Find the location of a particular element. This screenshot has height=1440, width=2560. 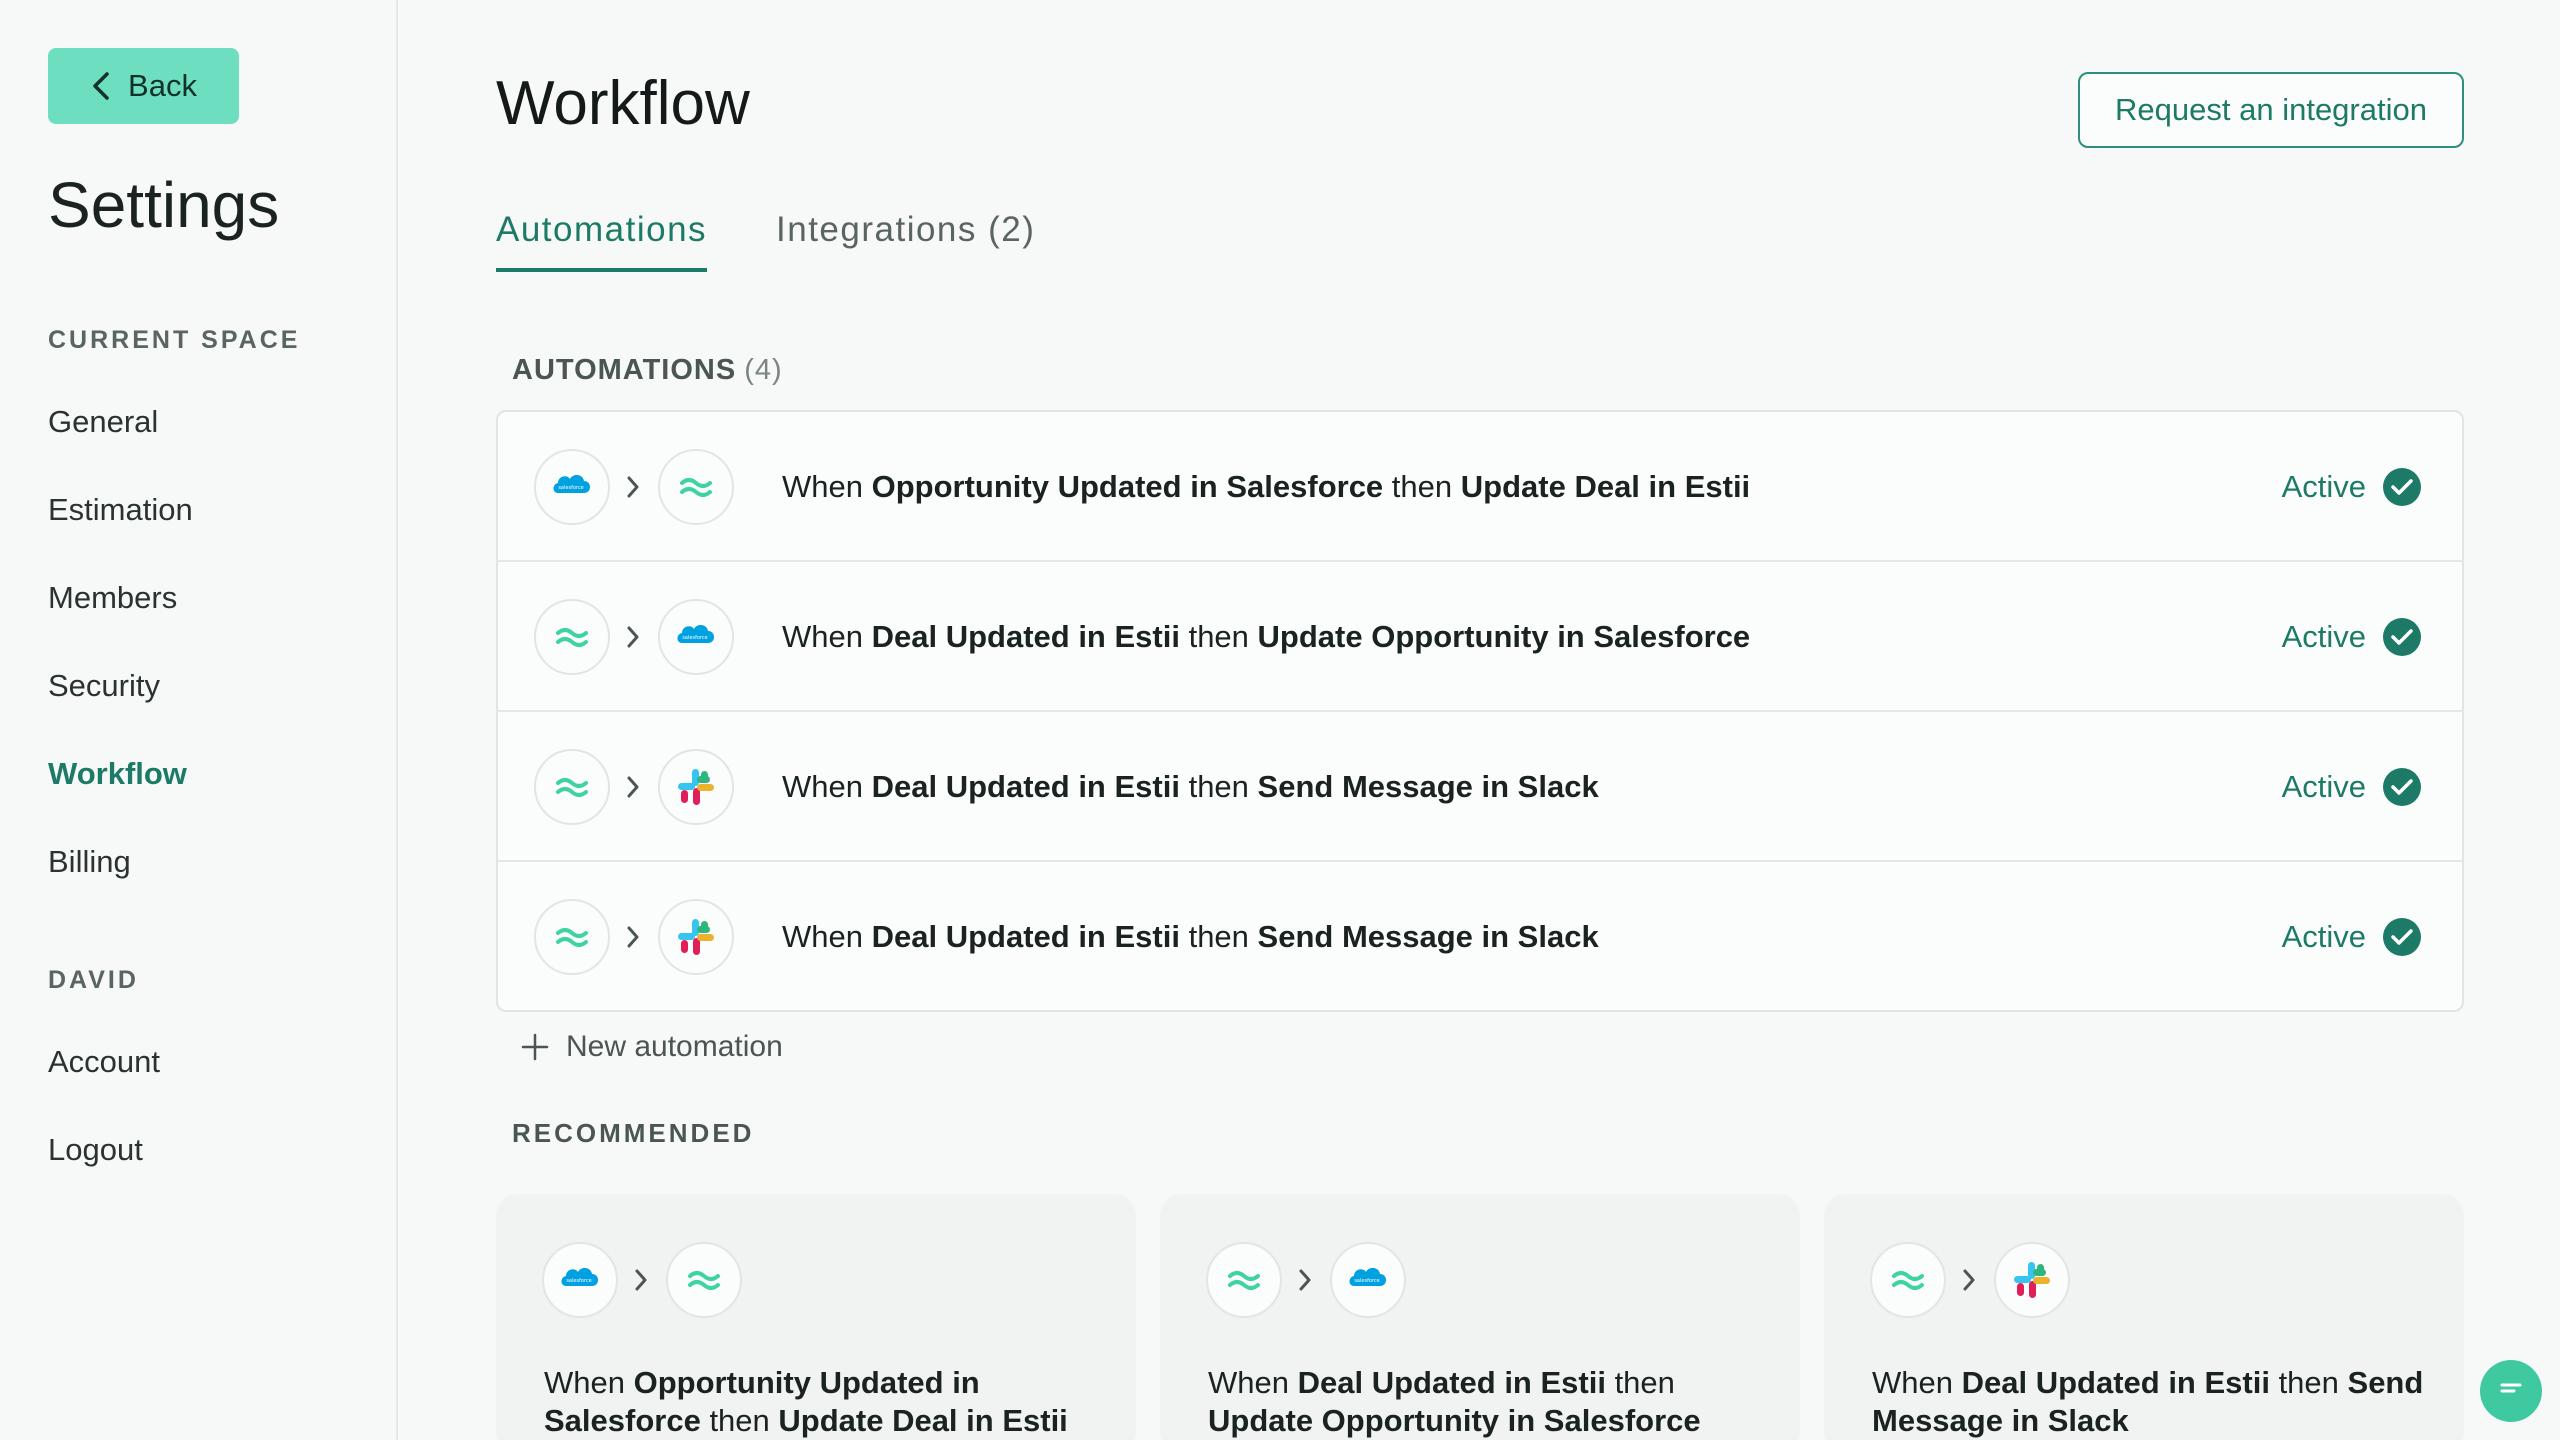

automations-heading: AUTOMATIONS (4) is located at coordinates (647, 370).